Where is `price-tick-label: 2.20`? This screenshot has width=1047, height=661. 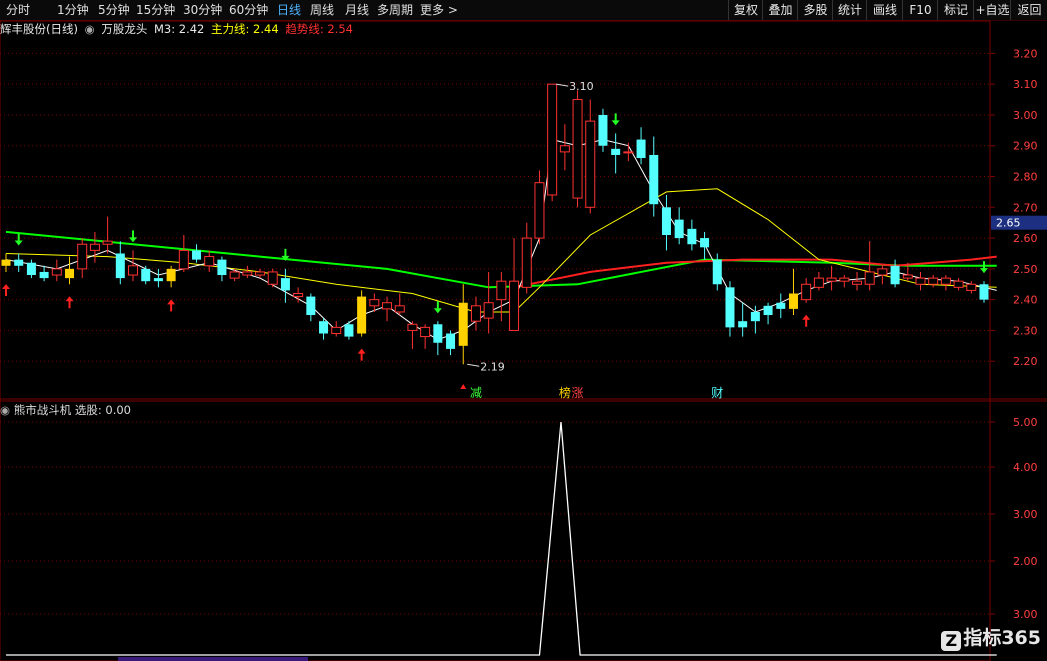 price-tick-label: 2.20 is located at coordinates (1025, 361).